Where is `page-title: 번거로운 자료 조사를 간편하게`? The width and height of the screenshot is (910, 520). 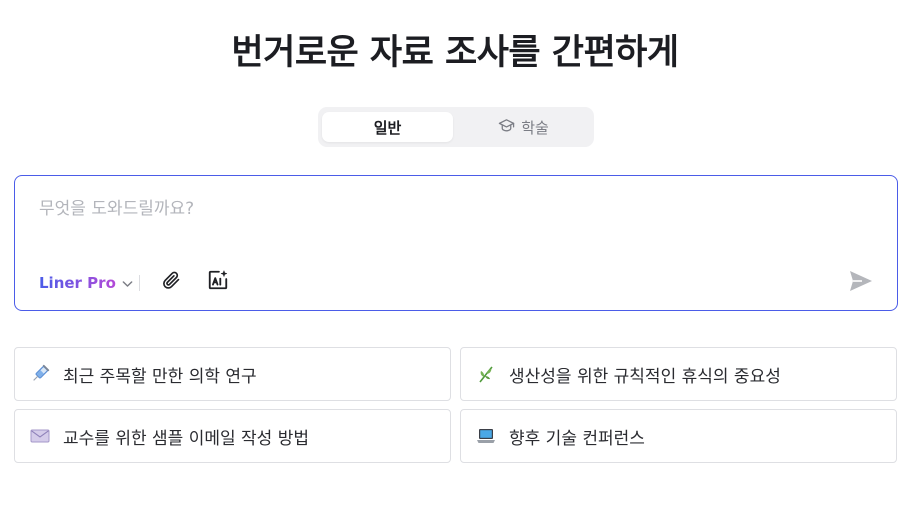 page-title: 번거로운 자료 조사를 간편하게 is located at coordinates (455, 53).